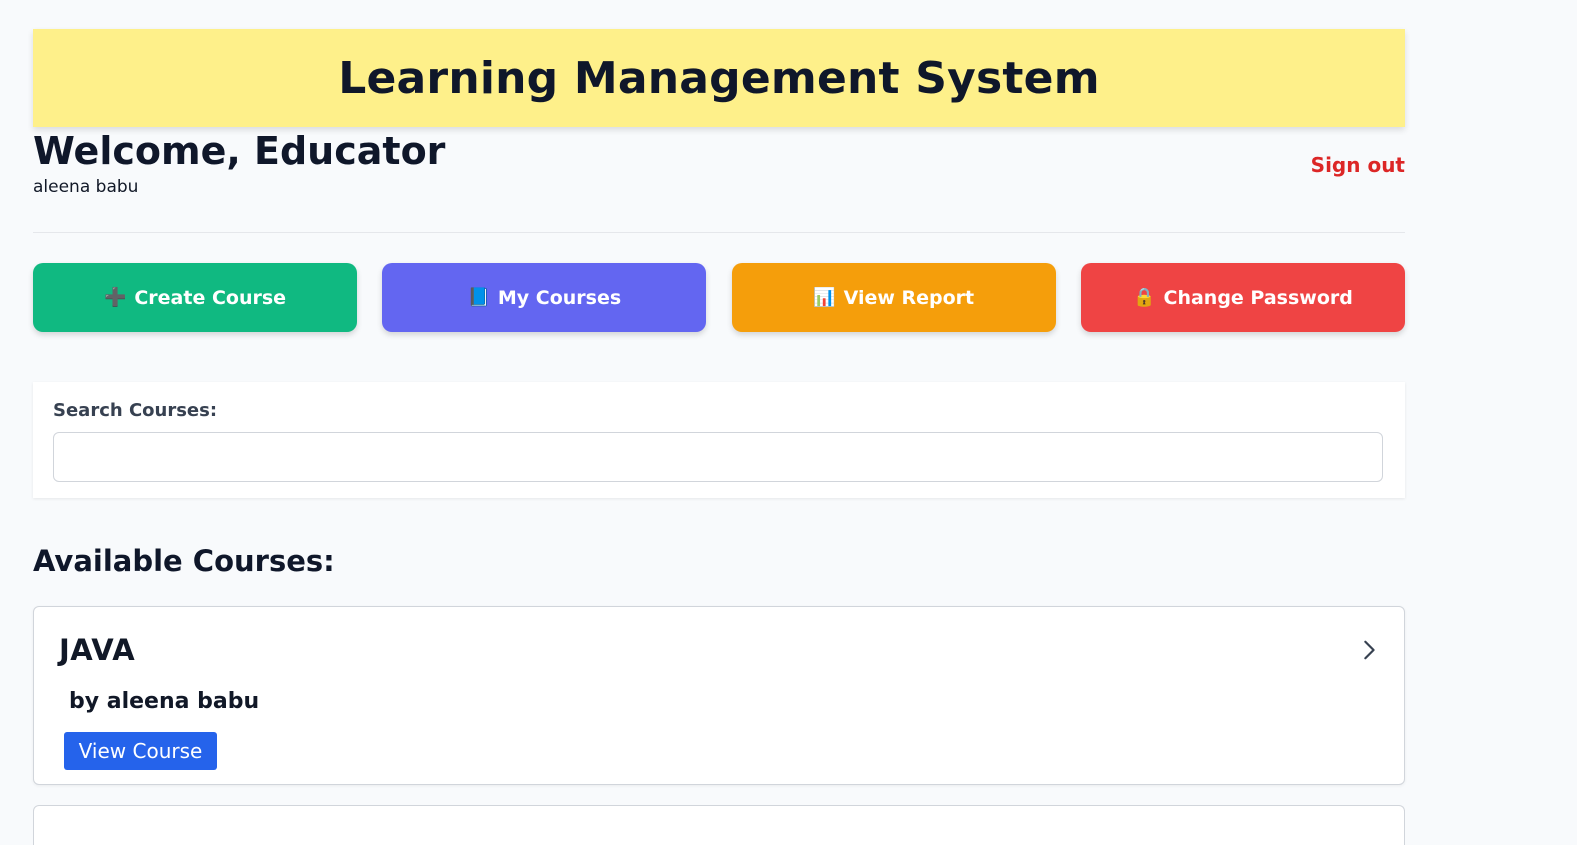 The width and height of the screenshot is (1577, 845). What do you see at coordinates (135, 410) in the screenshot?
I see `search-label: Search Courses:` at bounding box center [135, 410].